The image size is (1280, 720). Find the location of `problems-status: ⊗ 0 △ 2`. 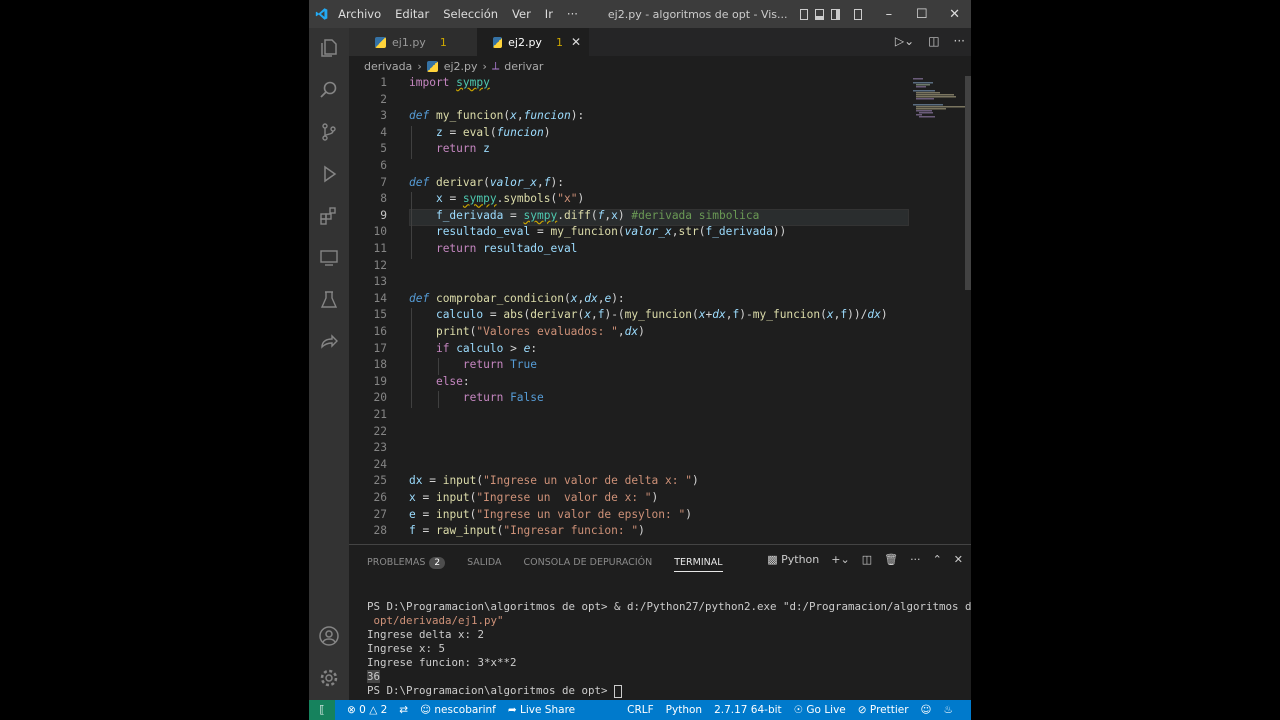

problems-status: ⊗ 0 △ 2 is located at coordinates (367, 710).